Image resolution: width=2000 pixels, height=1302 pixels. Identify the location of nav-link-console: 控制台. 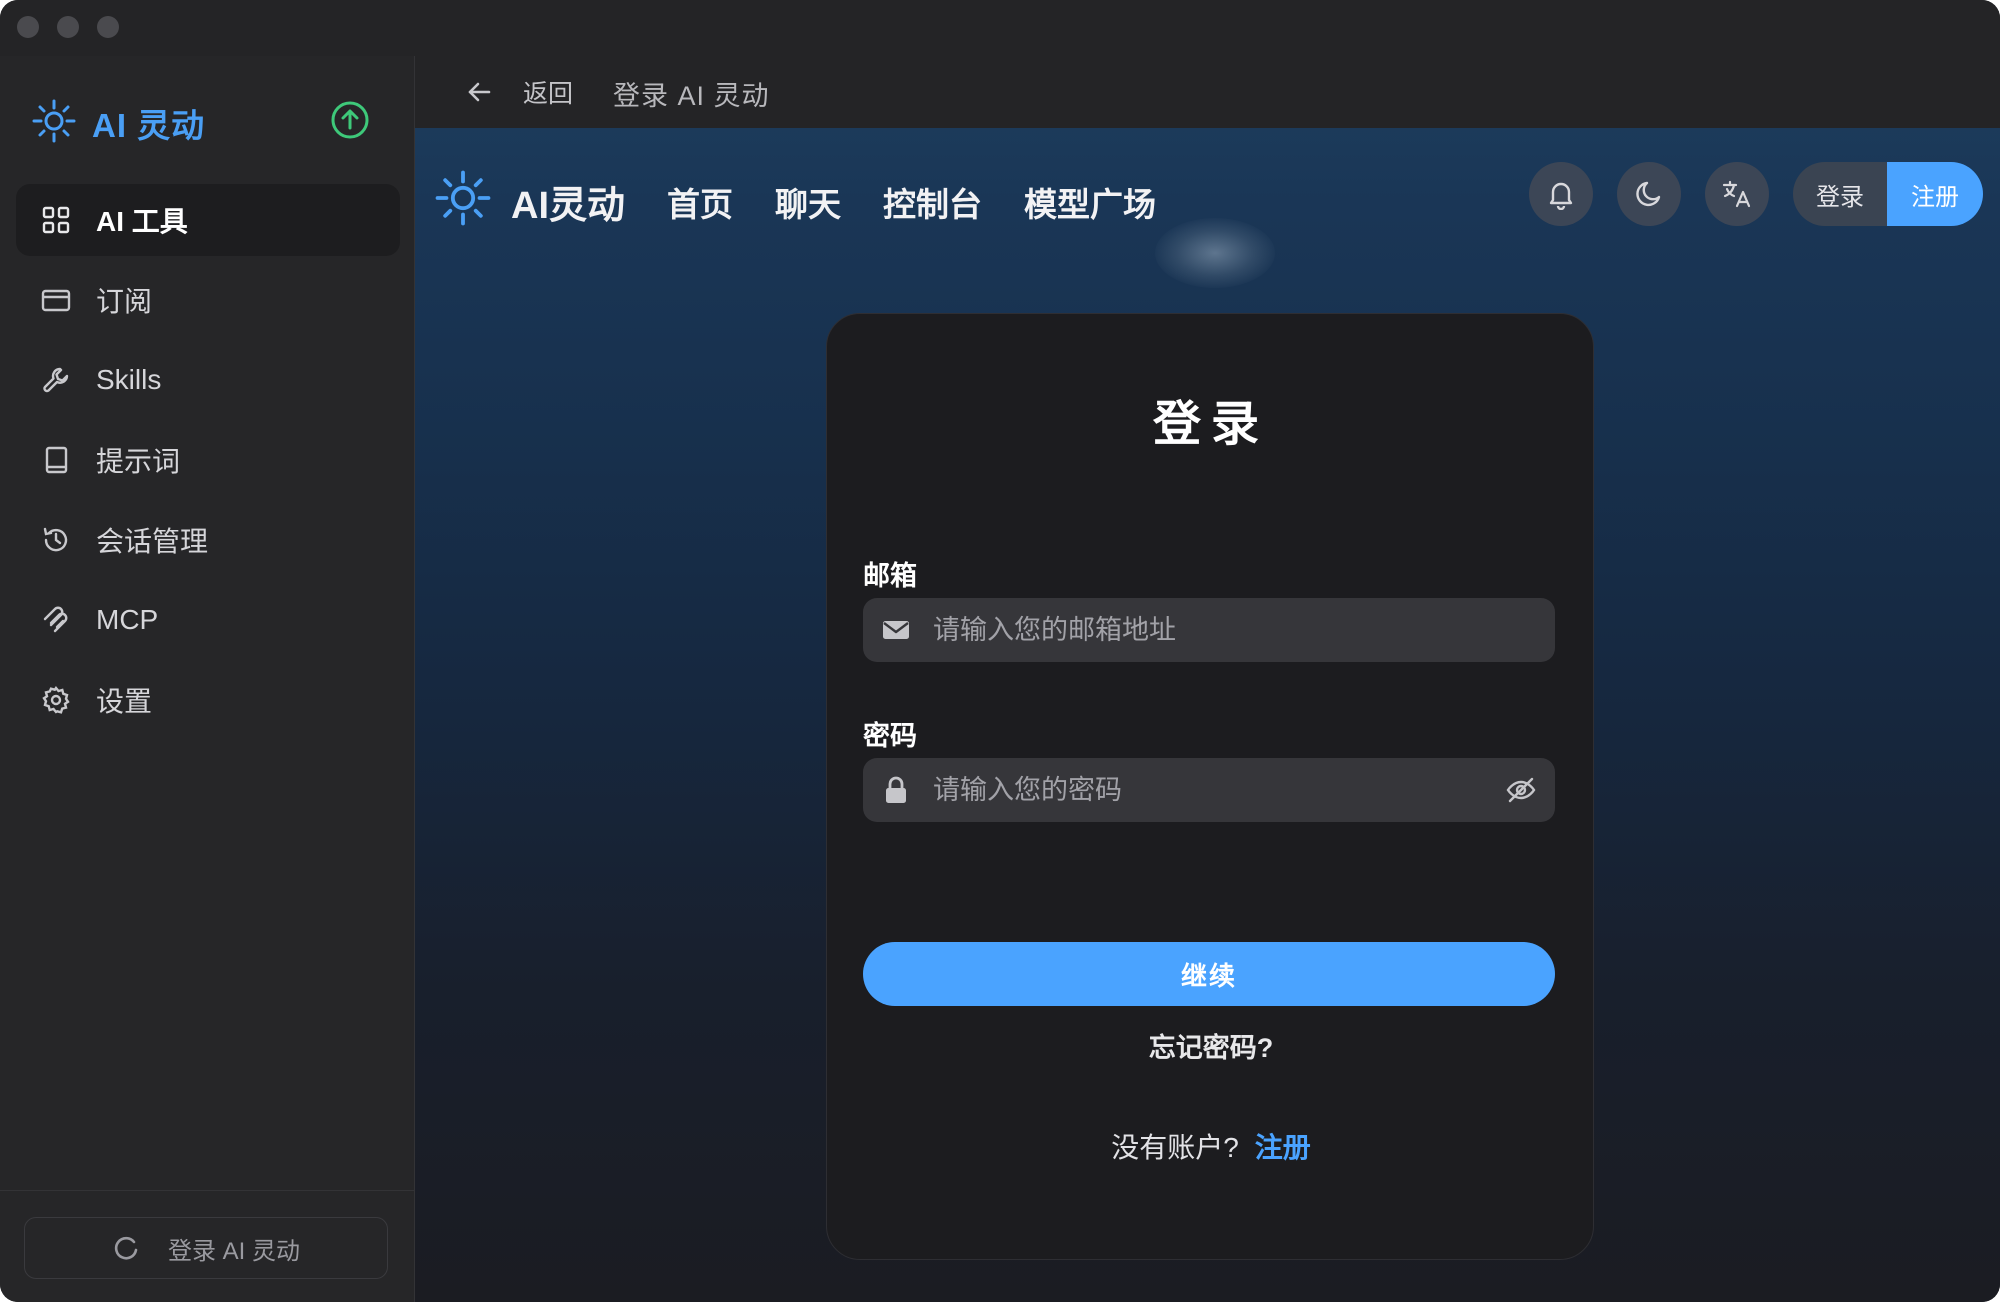
(932, 202).